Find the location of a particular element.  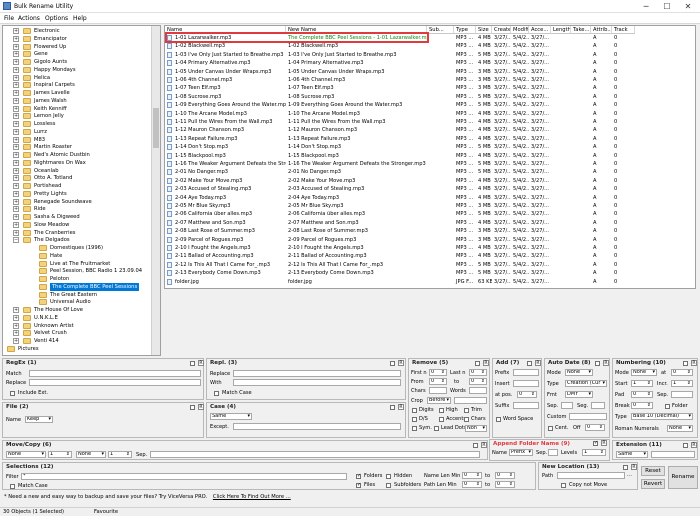

copy-not-move-checkbox is located at coordinates (563, 485).